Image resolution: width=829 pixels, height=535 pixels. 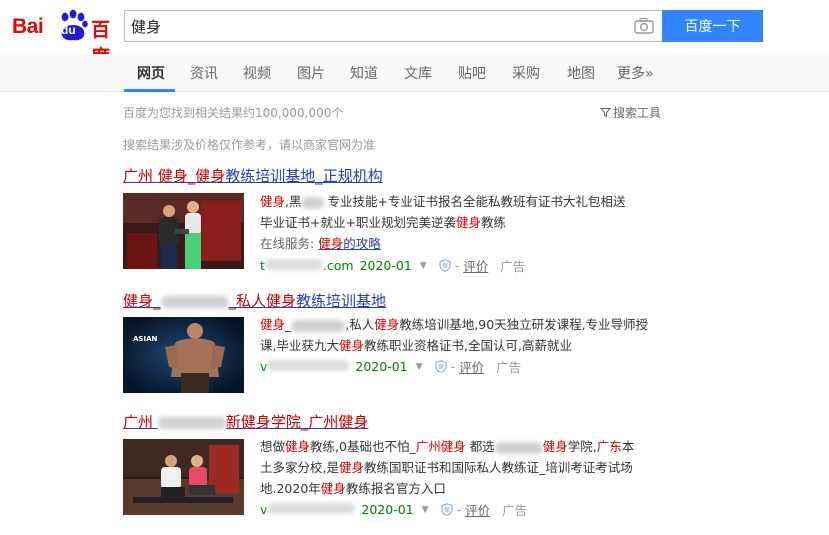 I want to click on search-tools-button: 搜索工具, so click(x=630, y=112).